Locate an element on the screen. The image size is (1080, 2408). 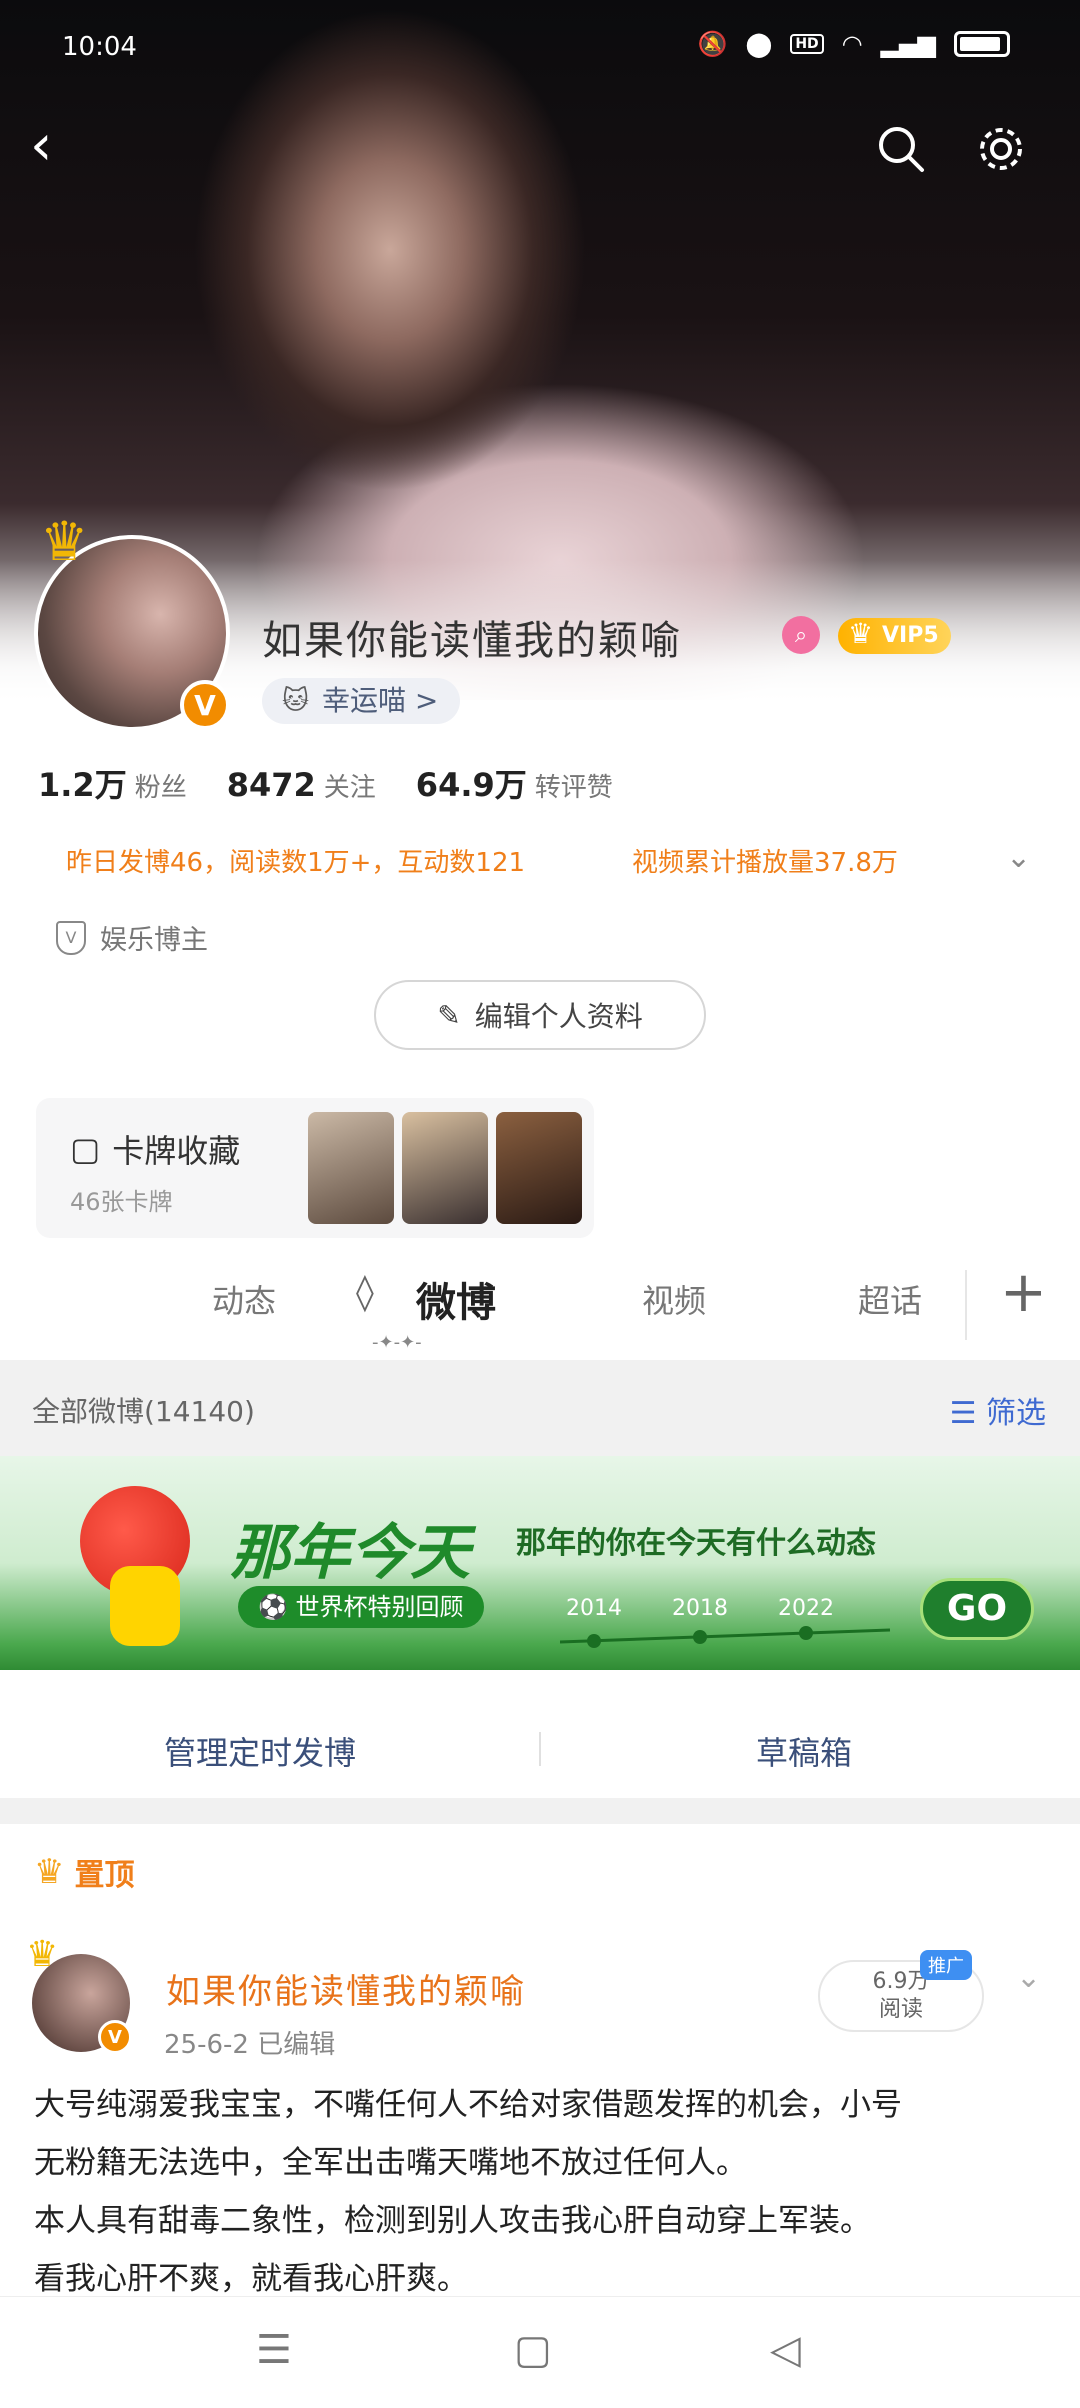
lucky-tag: 幸运喵 > is located at coordinates (361, 701).